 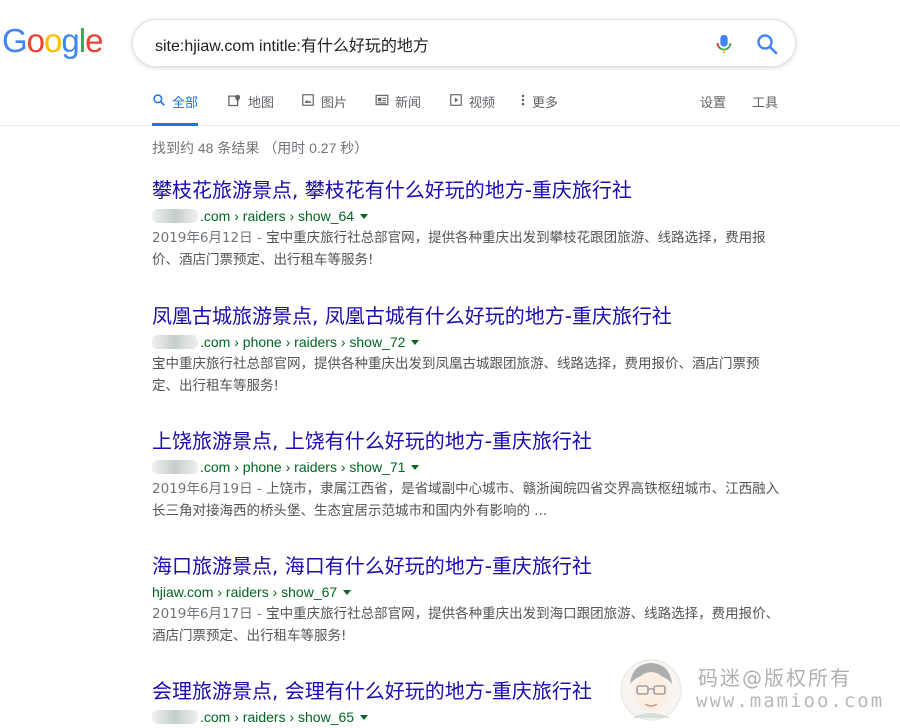 I want to click on more-vert-icon, so click(x=523, y=100).